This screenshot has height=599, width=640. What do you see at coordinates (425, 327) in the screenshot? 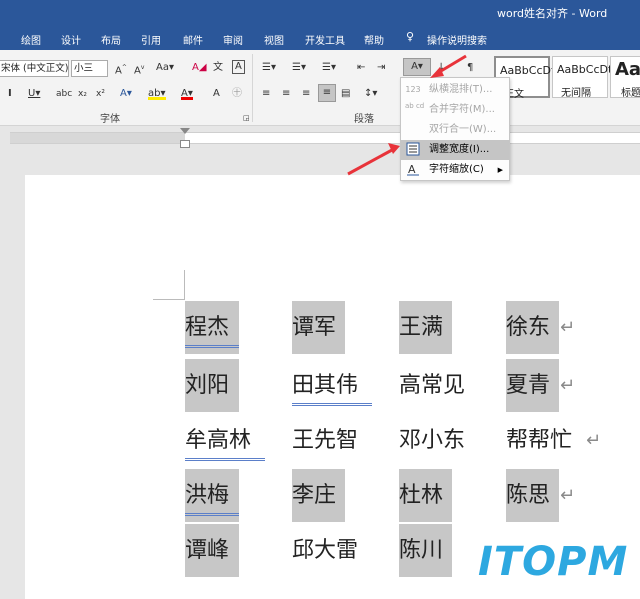
I see `name-cell: 王满` at bounding box center [425, 327].